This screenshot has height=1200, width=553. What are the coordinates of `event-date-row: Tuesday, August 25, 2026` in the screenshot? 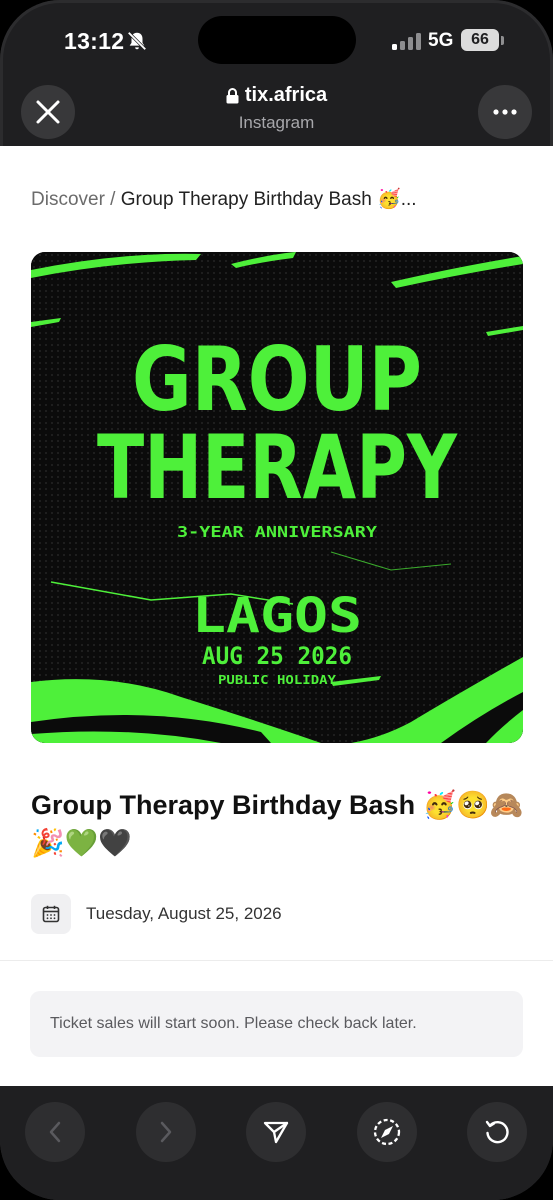 It's located at (156, 914).